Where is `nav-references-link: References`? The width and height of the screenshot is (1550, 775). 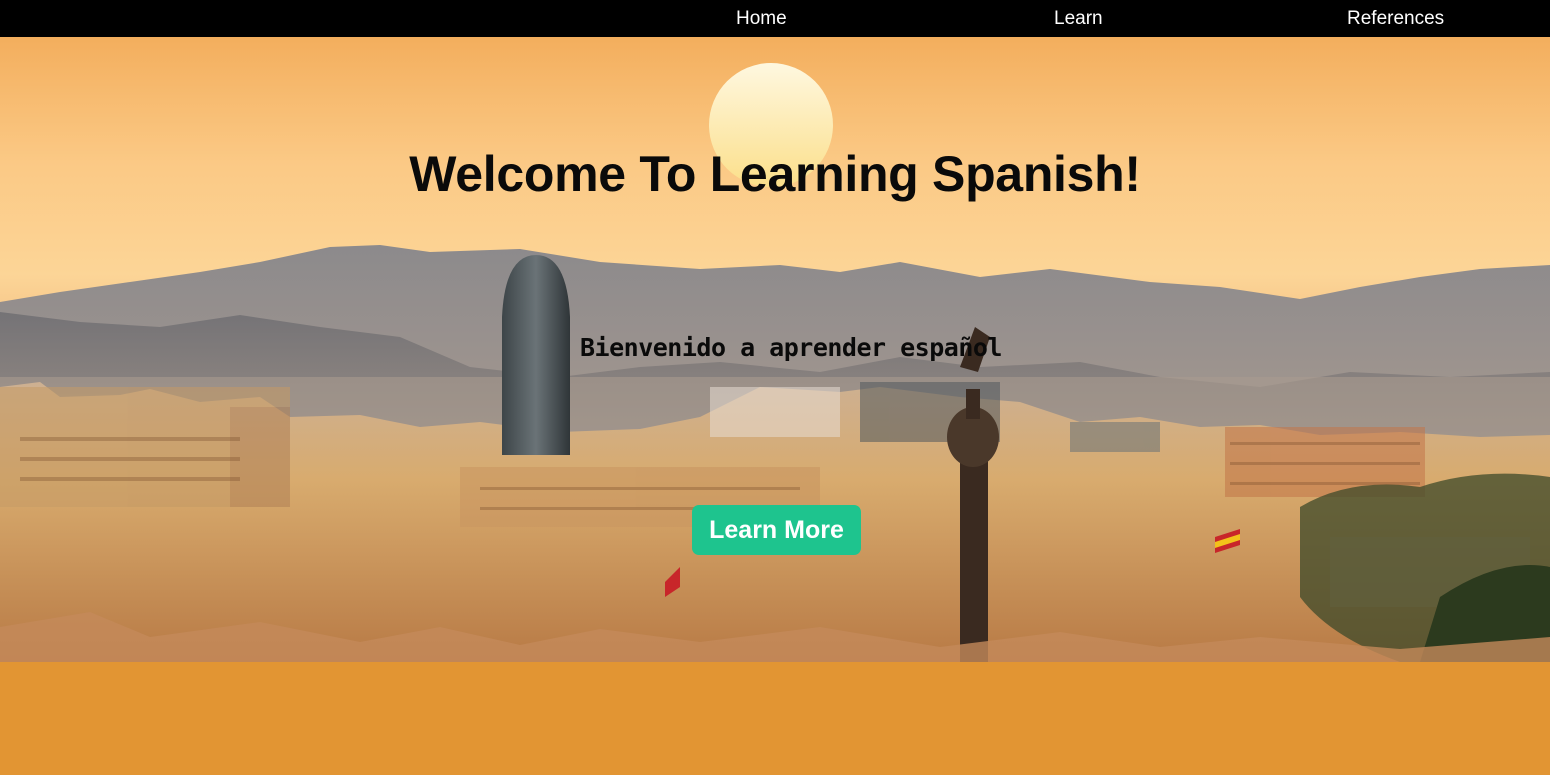
nav-references-link: References is located at coordinates (1395, 18).